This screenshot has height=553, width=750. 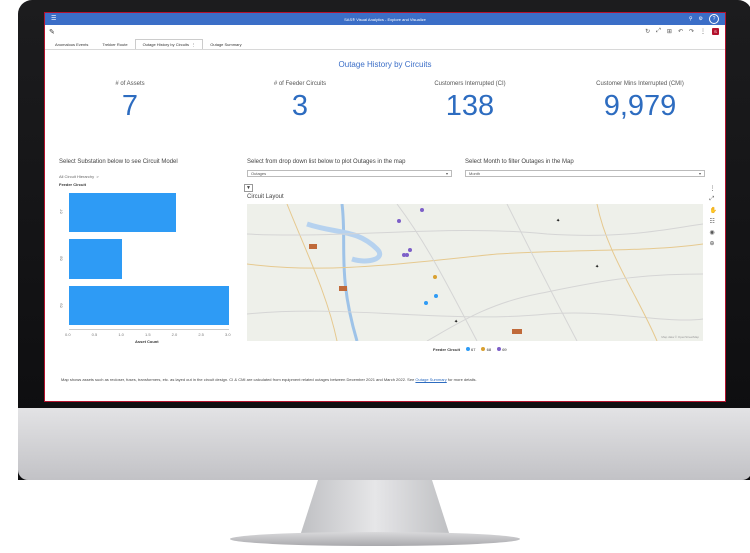 What do you see at coordinates (61, 305) in the screenshot?
I see `y-tick-label: 69` at bounding box center [61, 305].